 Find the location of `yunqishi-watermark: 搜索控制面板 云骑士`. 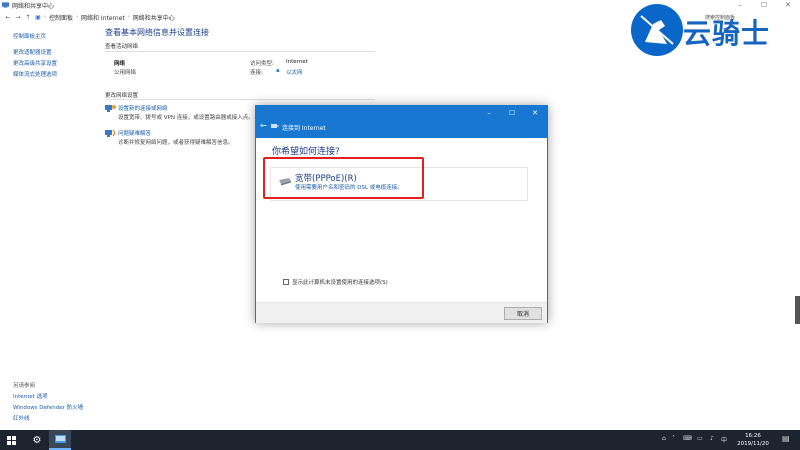

yunqishi-watermark: 搜索控制面板 云骑士 is located at coordinates (707, 32).